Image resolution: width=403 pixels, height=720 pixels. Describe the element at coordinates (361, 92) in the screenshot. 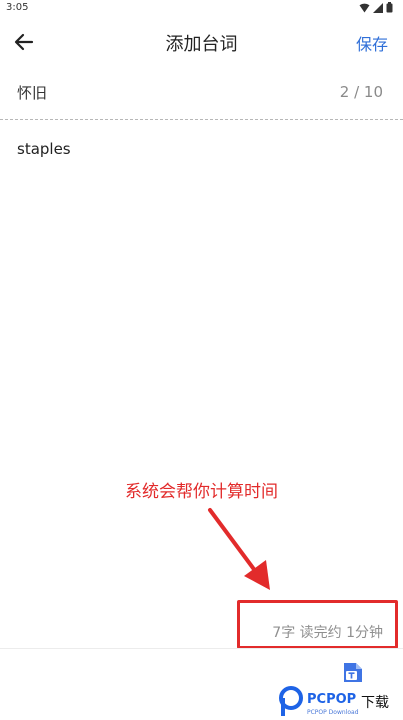

I see `tag-count: 2 / 10` at that location.